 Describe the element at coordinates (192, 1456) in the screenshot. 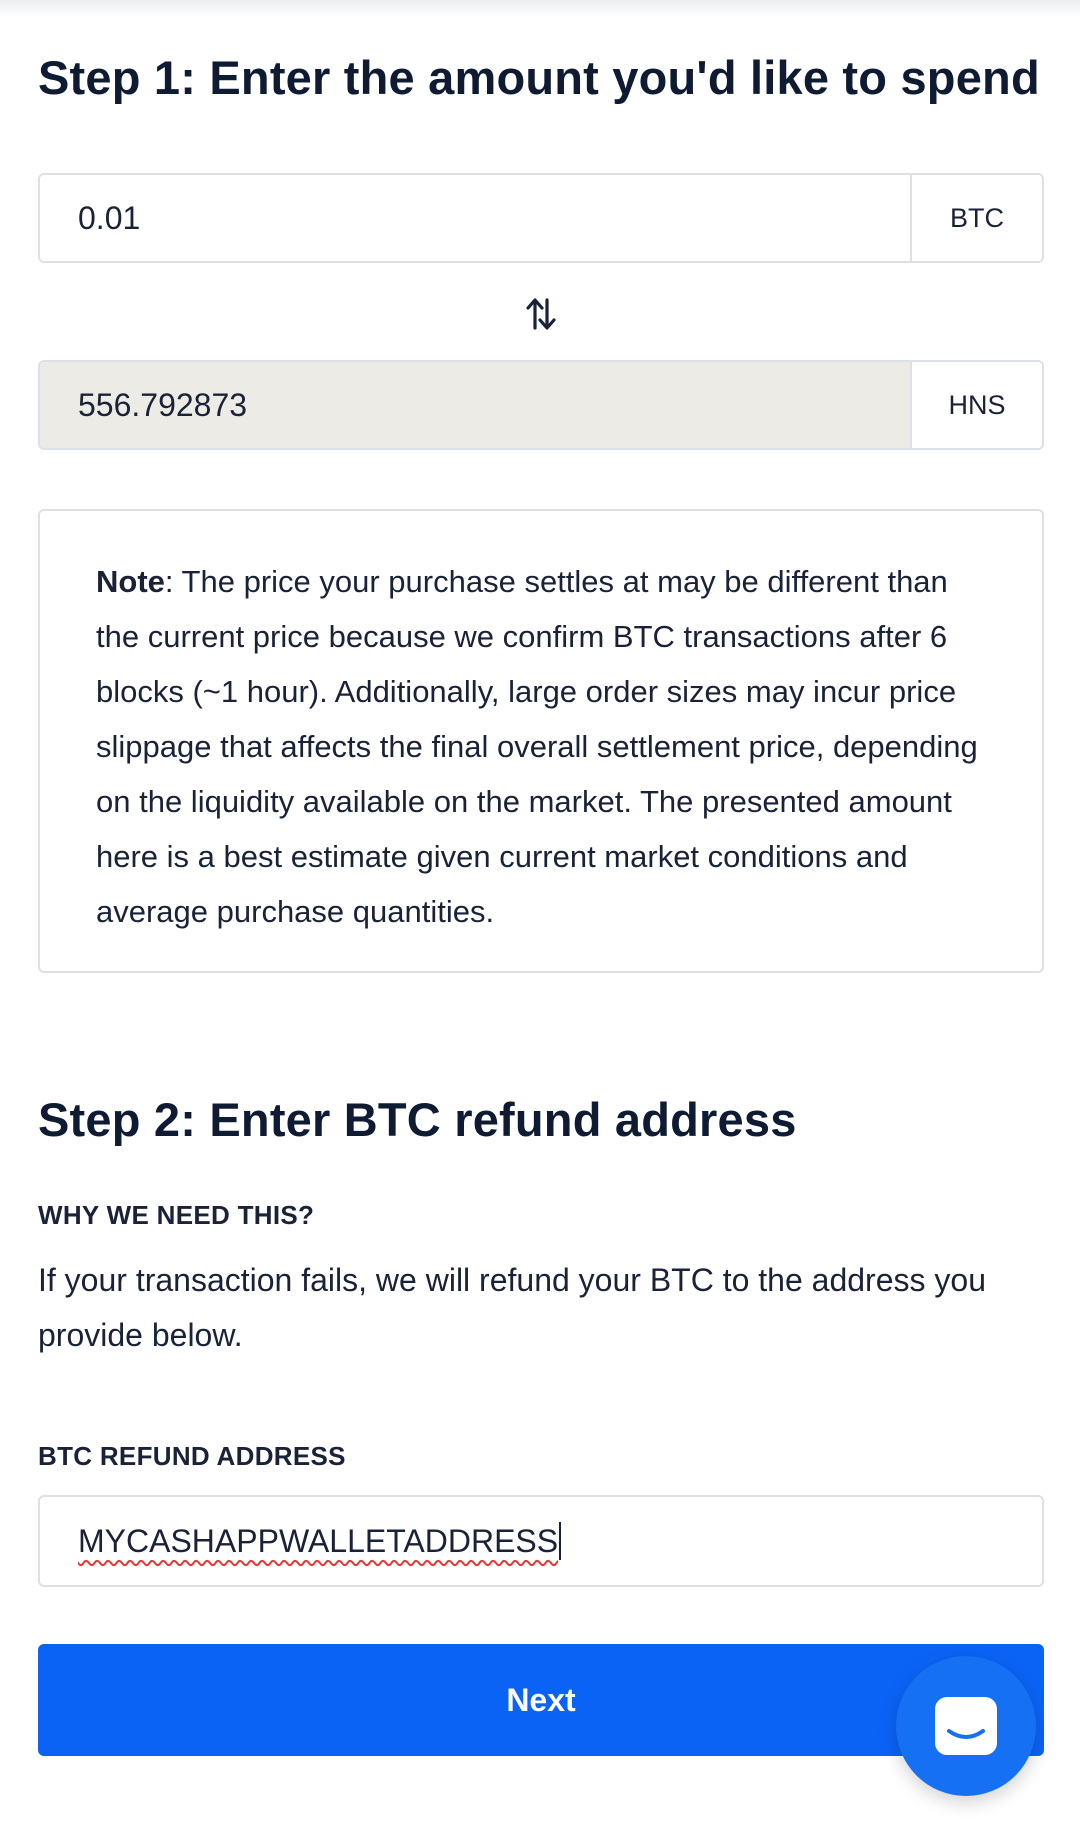

I see `refund-address-label: BTC REFUND ADDRESS` at that location.